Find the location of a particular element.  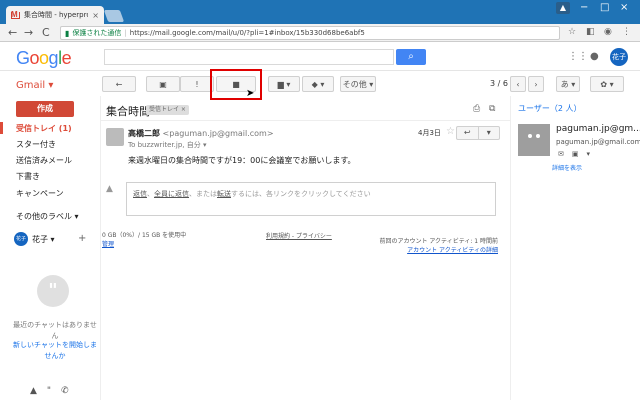

account-avatar: 花子 is located at coordinates (619, 57).